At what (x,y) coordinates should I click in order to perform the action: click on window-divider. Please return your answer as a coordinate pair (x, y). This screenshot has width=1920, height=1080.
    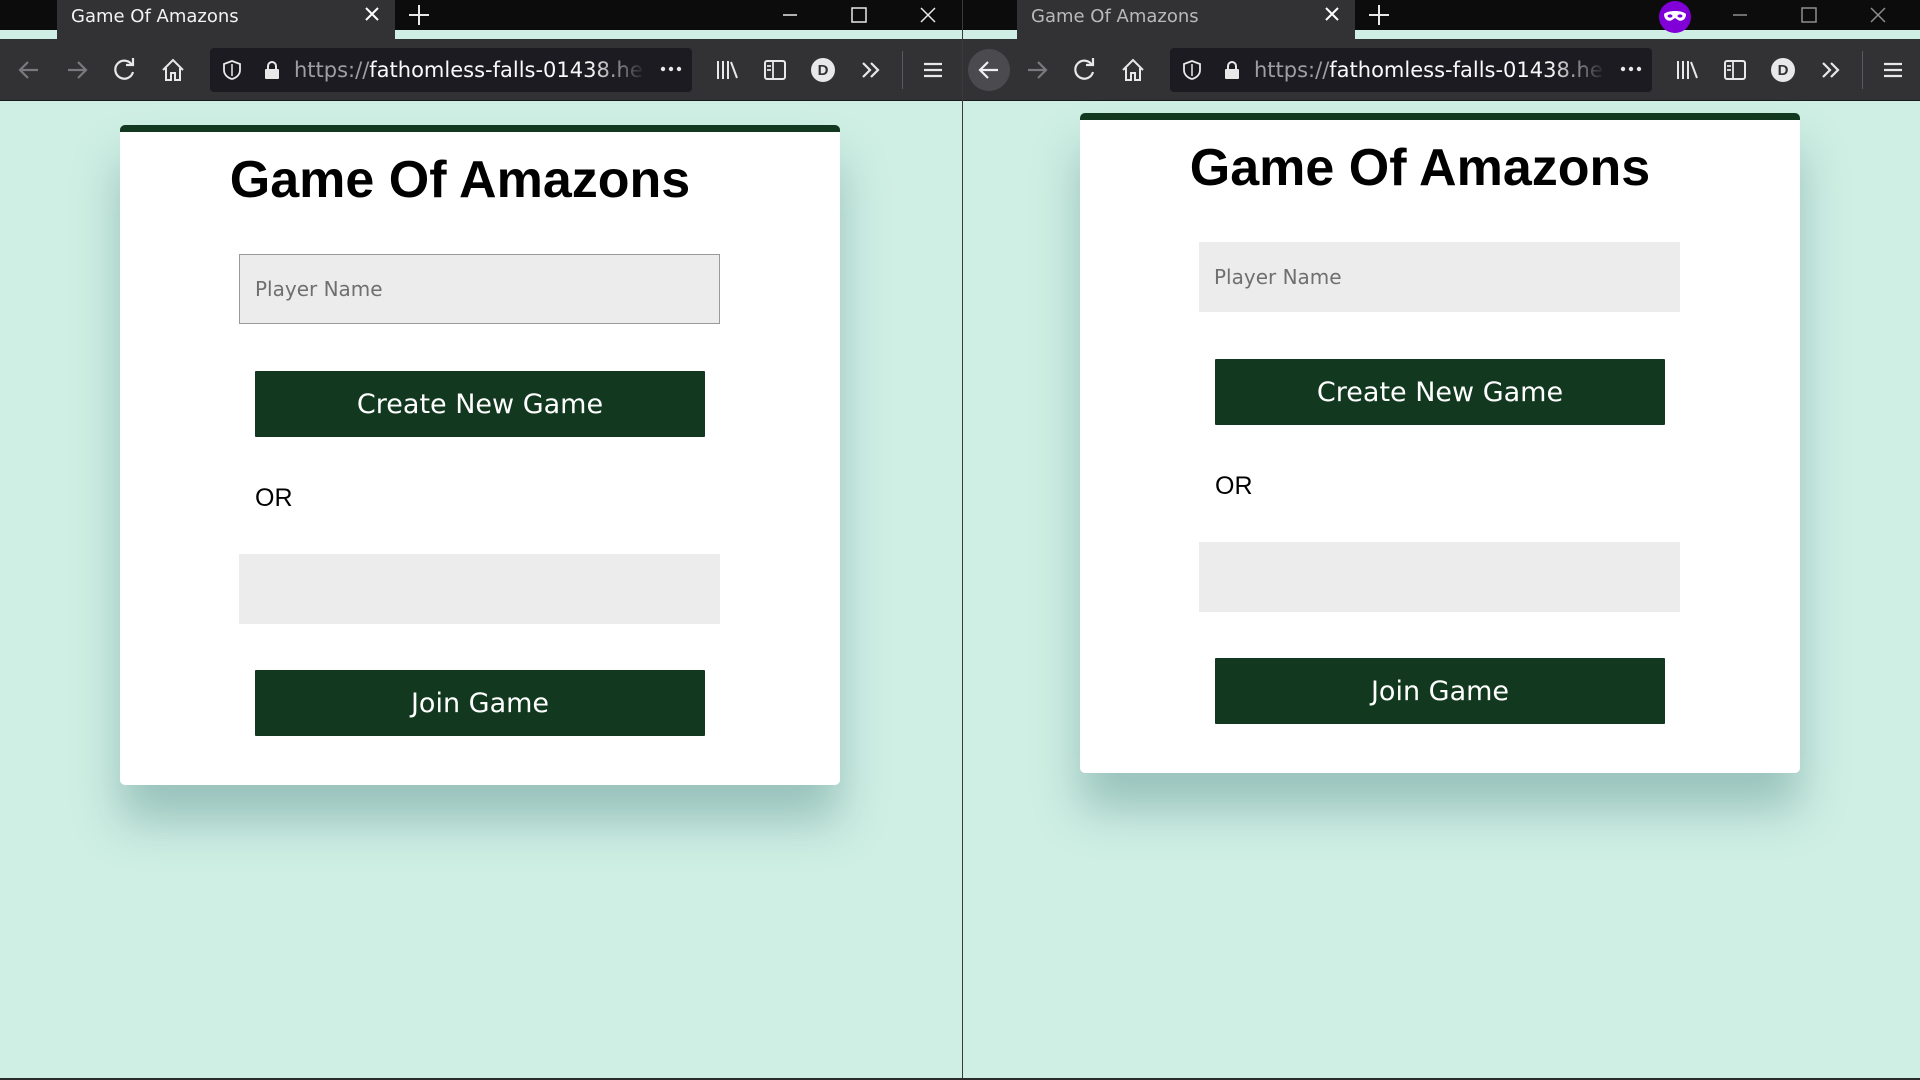
    Looking at the image, I should click on (962, 540).